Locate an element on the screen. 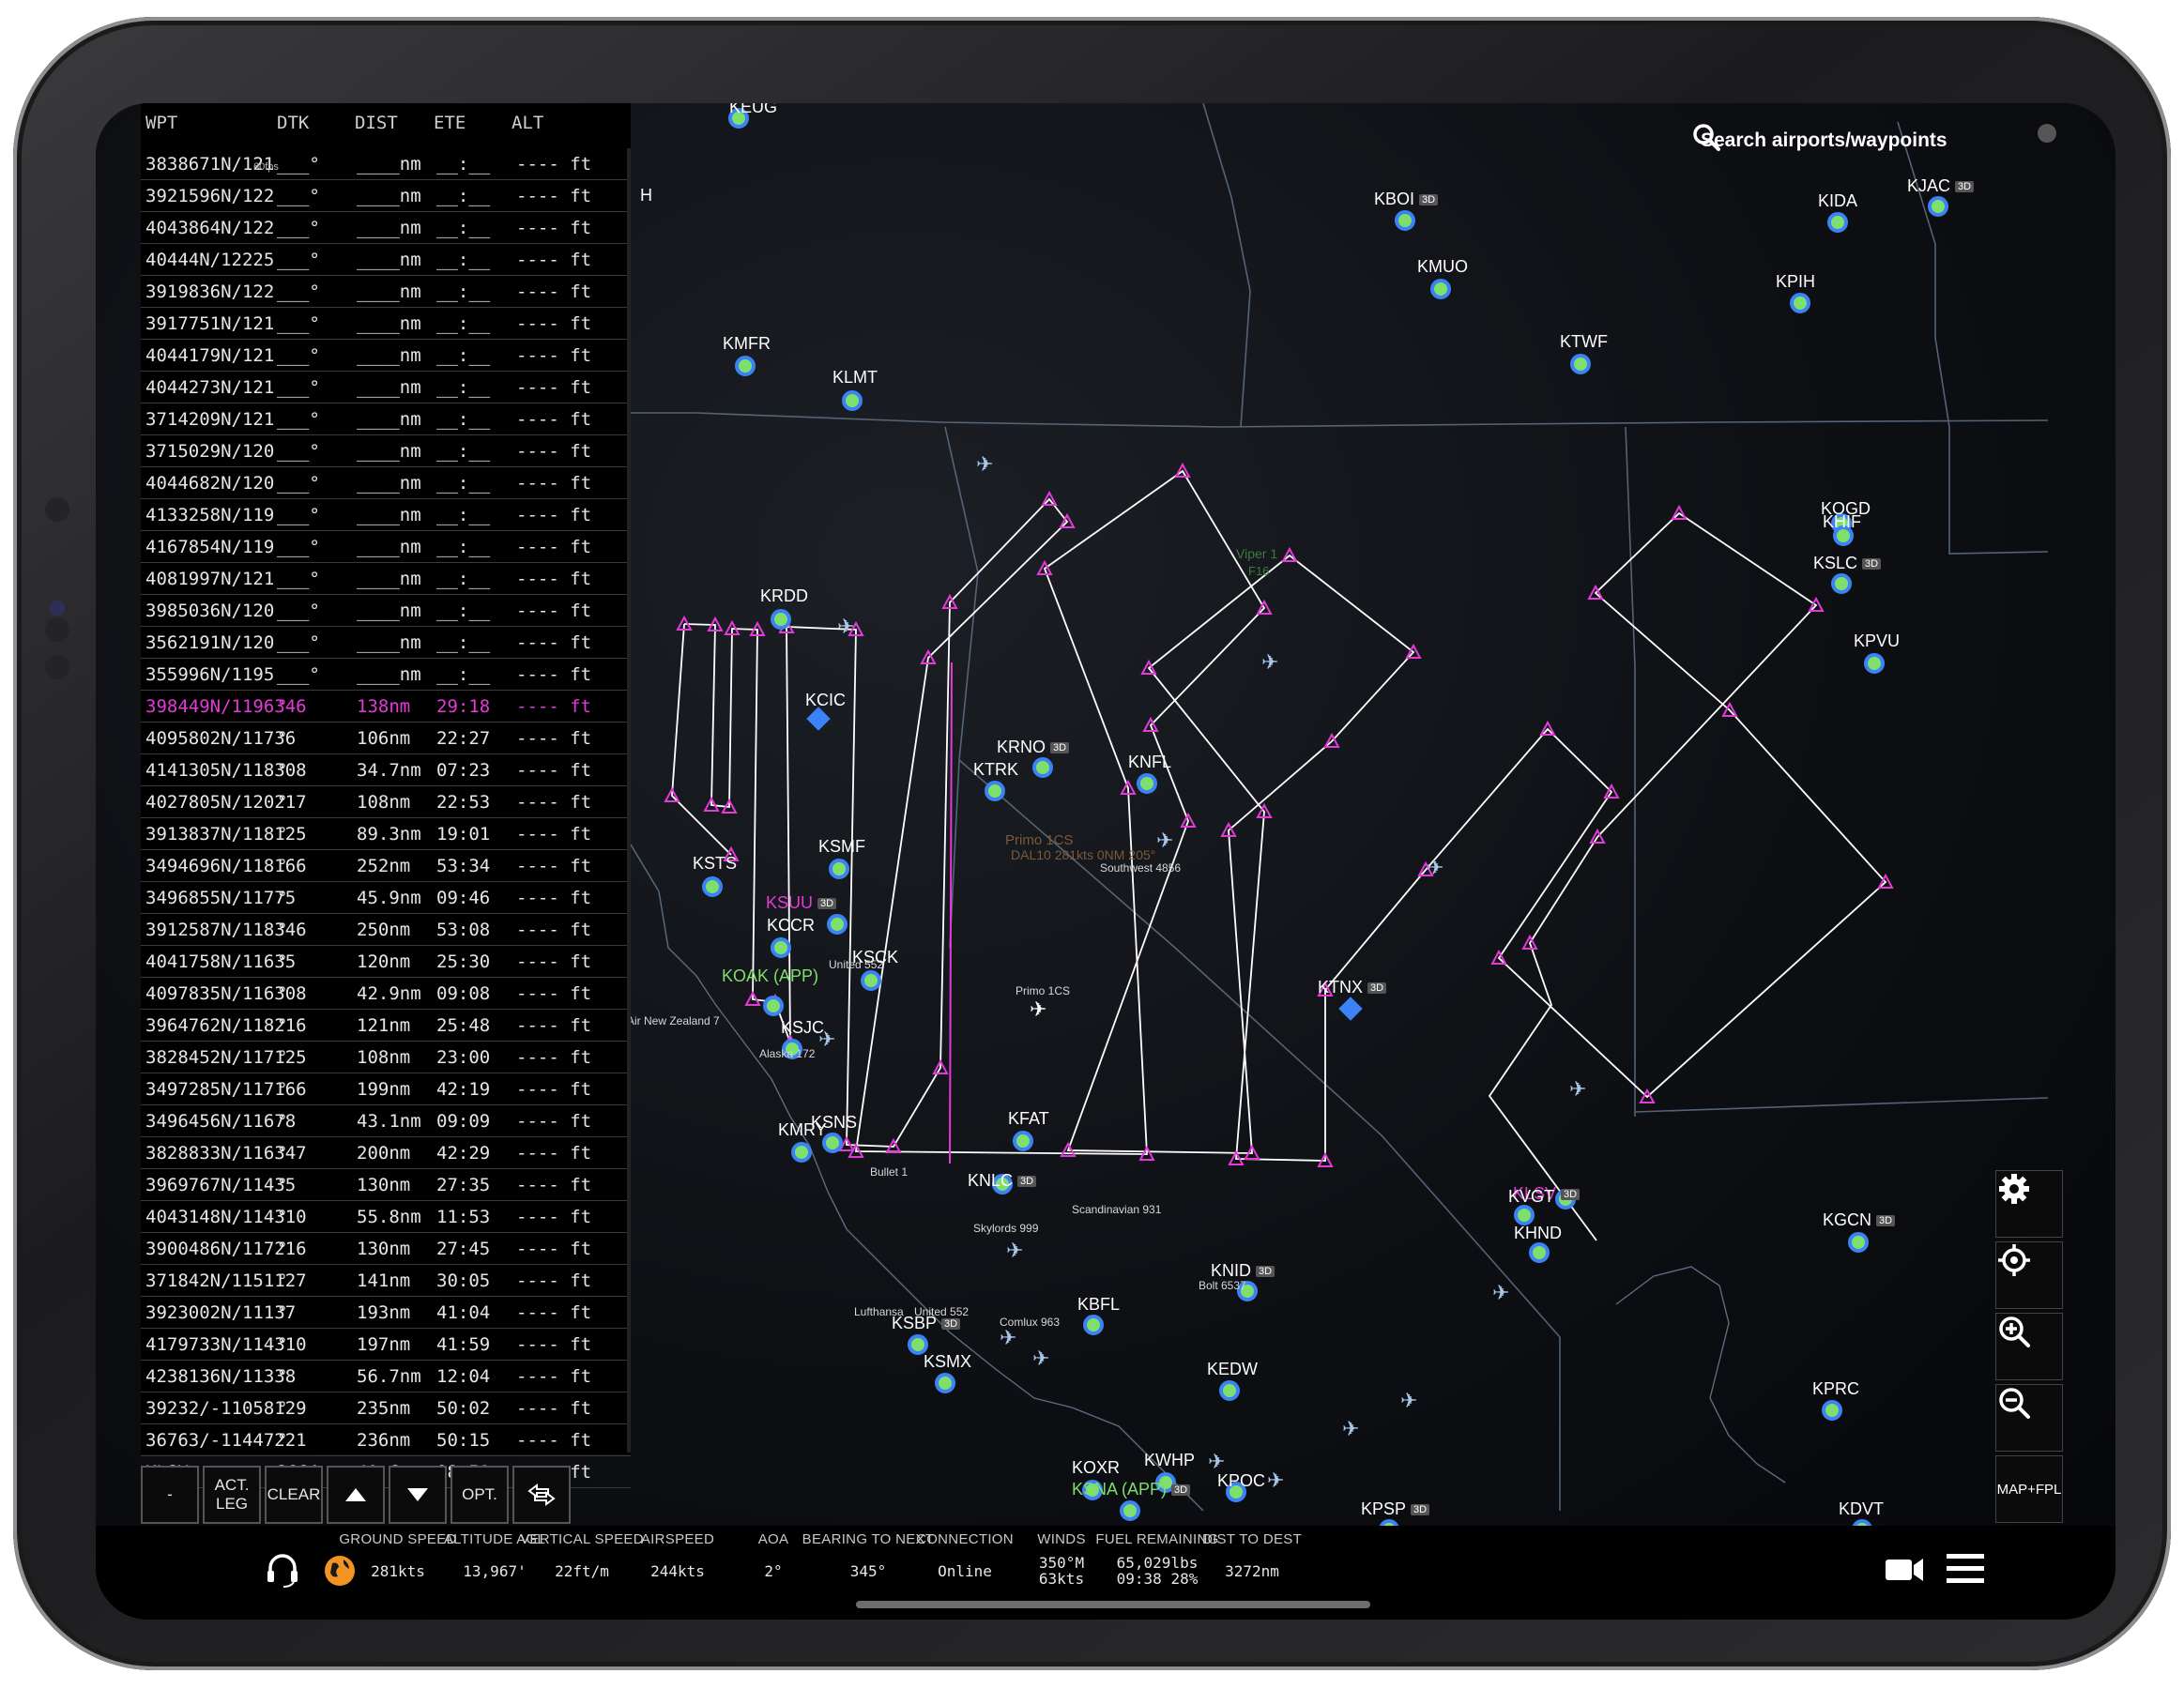  search-bar: Search airports/waypoints is located at coordinates (1819, 141).